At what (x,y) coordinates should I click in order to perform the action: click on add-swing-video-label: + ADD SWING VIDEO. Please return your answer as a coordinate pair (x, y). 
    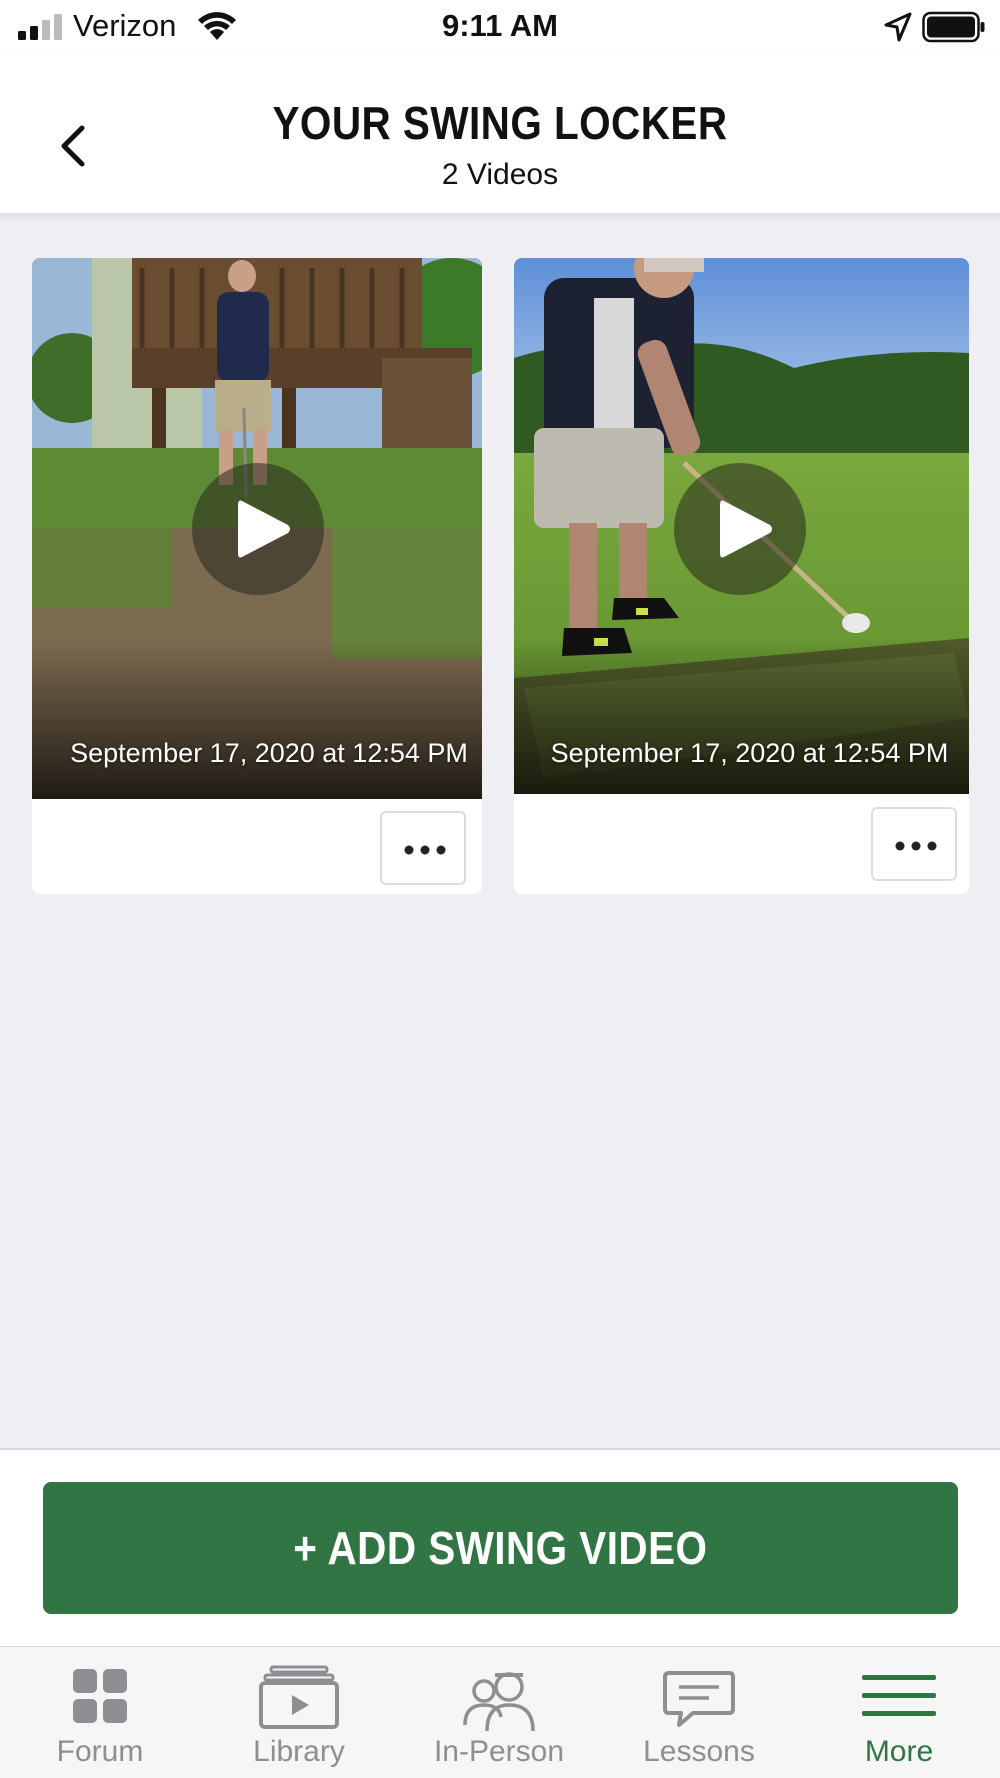
    Looking at the image, I should click on (500, 1548).